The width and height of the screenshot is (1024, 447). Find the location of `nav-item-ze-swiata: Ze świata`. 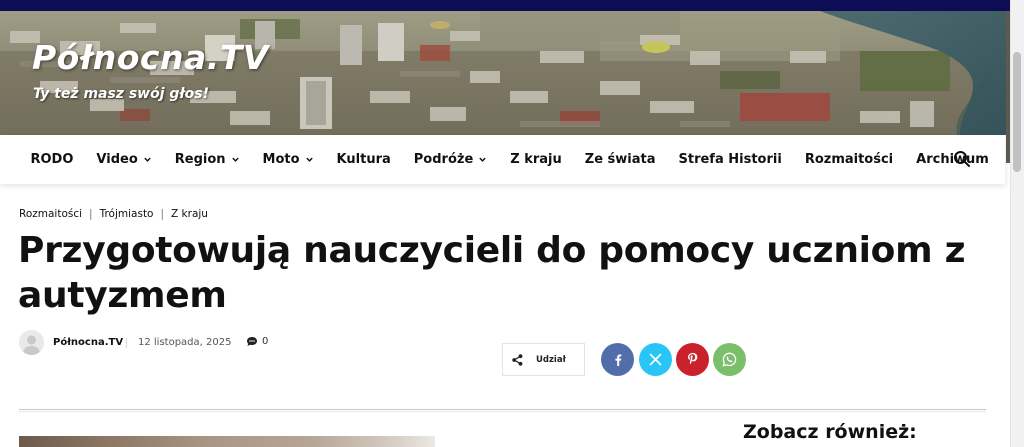

nav-item-ze-swiata: Ze świata is located at coordinates (620, 159).